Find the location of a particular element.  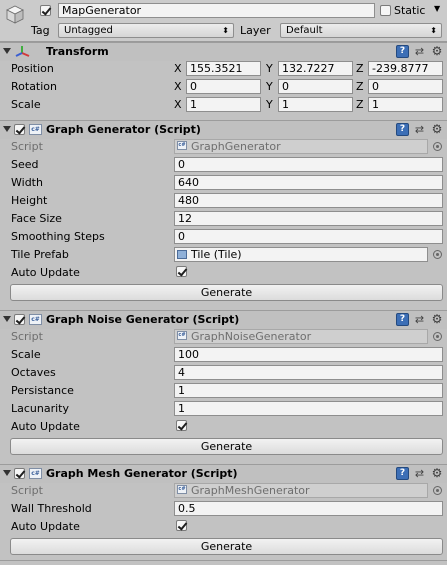

graph-mesh-generator-header: c# Graph Mesh Generator (Script) ? ⇄ ⚙ is located at coordinates (223, 473).